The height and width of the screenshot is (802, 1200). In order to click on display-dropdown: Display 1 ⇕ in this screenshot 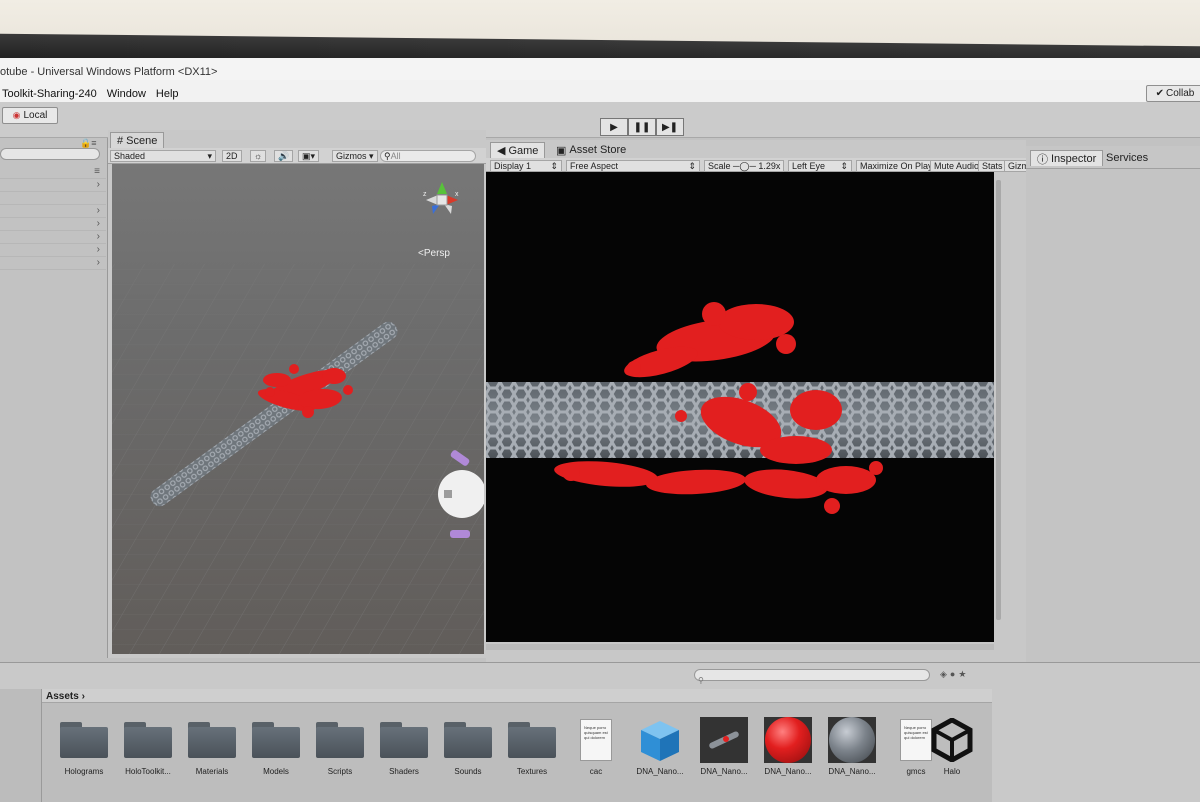, I will do `click(526, 166)`.